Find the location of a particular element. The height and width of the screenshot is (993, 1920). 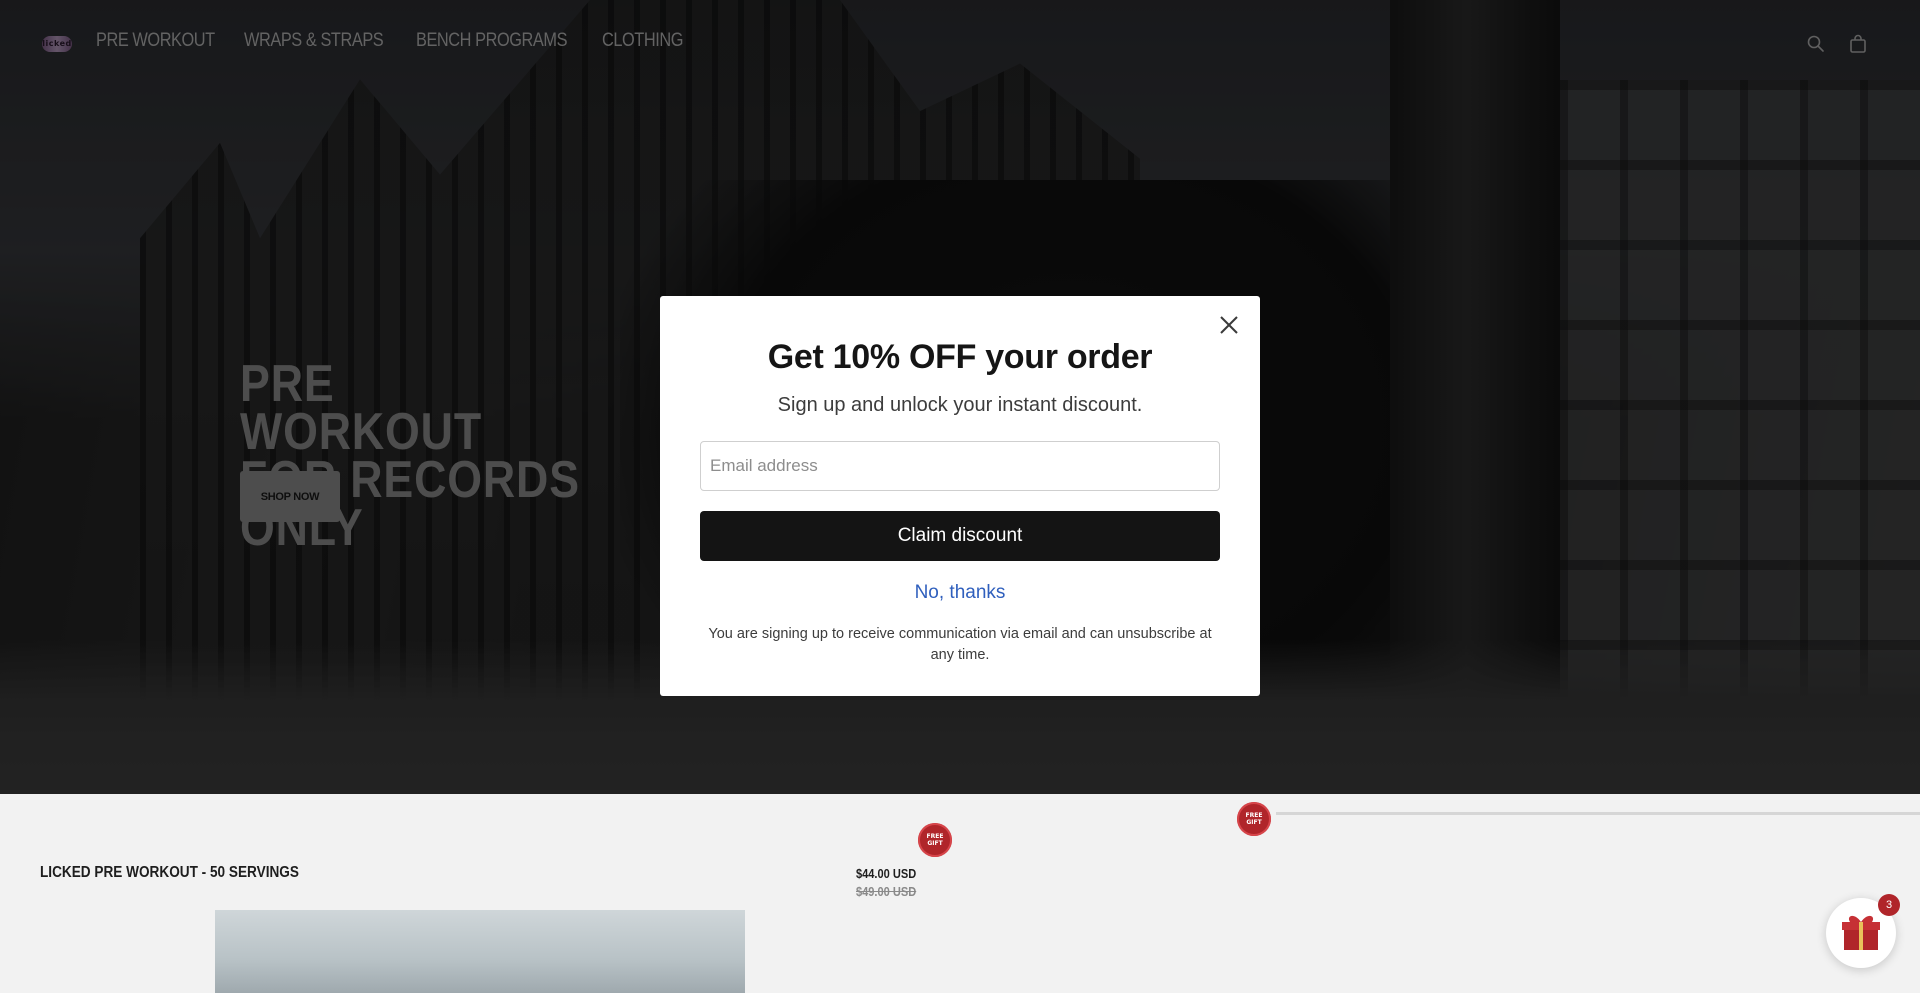

section-divider is located at coordinates (1598, 813).